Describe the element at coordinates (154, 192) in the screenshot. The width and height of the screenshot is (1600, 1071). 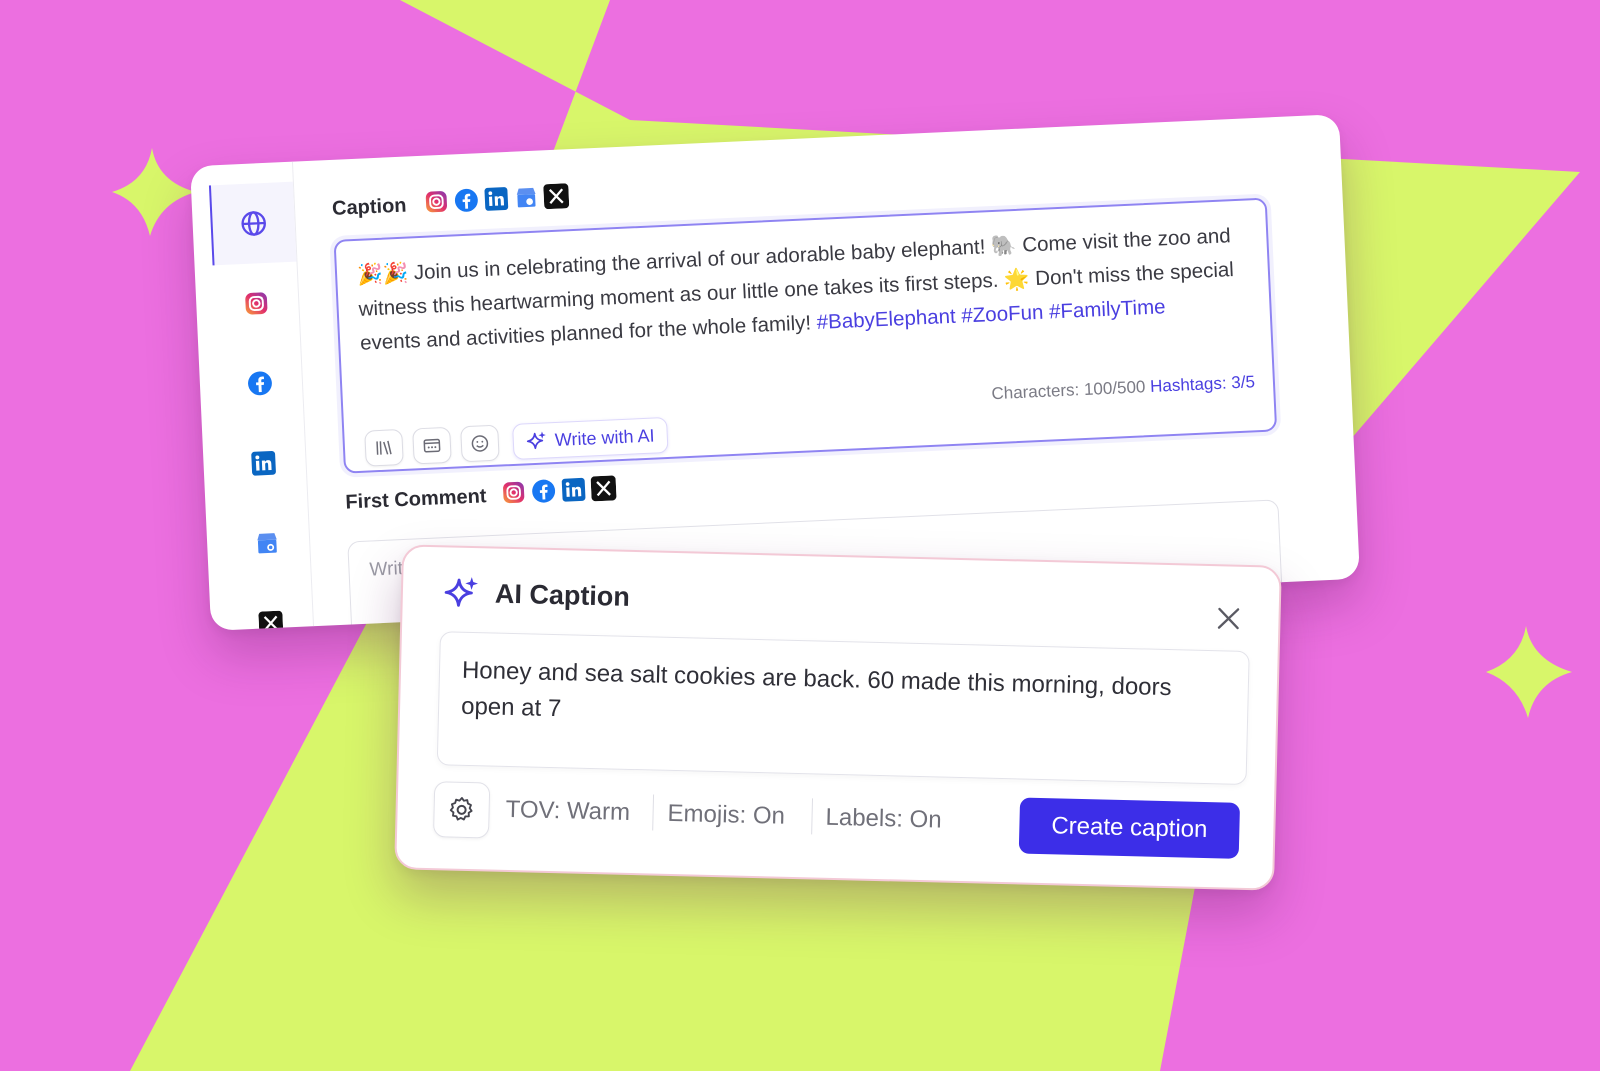
I see `sparkle-left` at that location.